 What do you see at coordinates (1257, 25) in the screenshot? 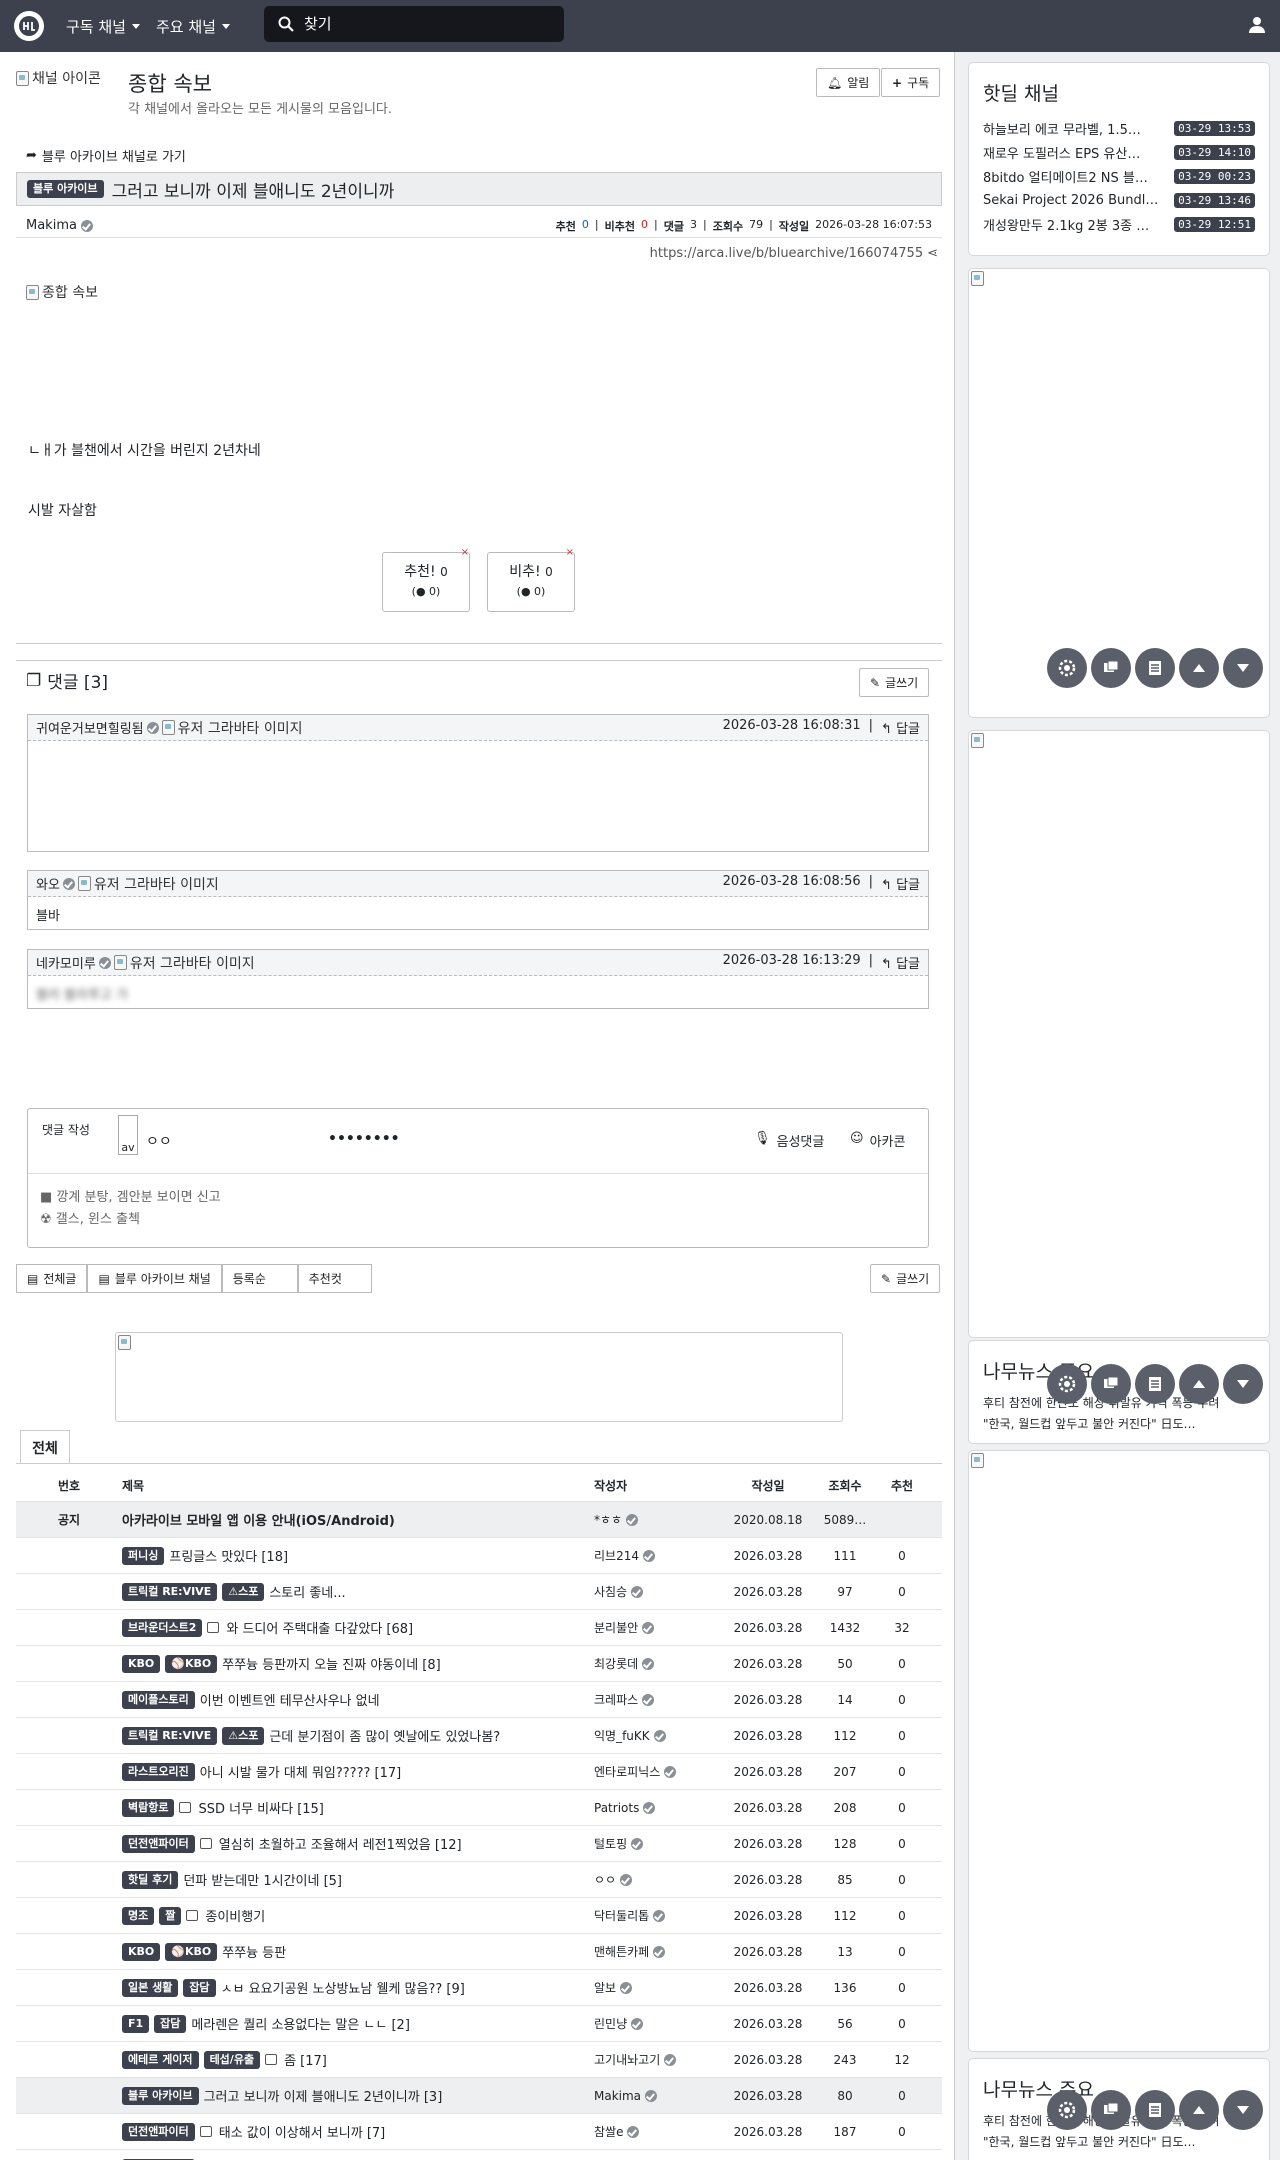
I see `user-icon` at bounding box center [1257, 25].